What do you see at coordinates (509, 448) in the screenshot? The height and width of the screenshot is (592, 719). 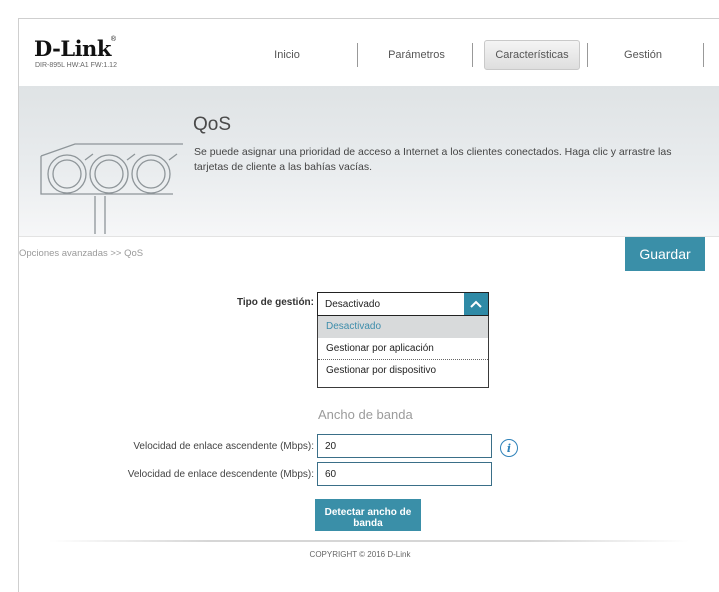 I see `info-icon: i` at bounding box center [509, 448].